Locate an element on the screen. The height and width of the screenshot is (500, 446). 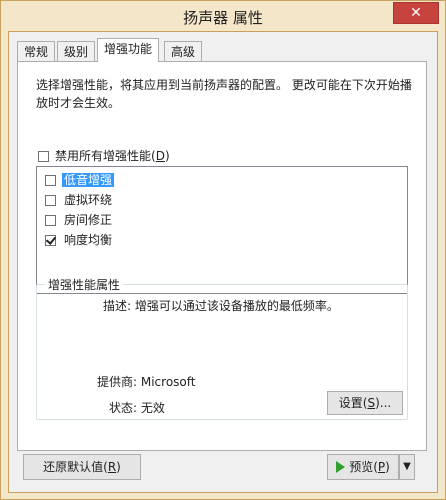
enhancements-description: 选择增强性能，将其应用到当前扬声器的配置。 更改可能在下次开始播放时才会生效。 is located at coordinates (224, 94).